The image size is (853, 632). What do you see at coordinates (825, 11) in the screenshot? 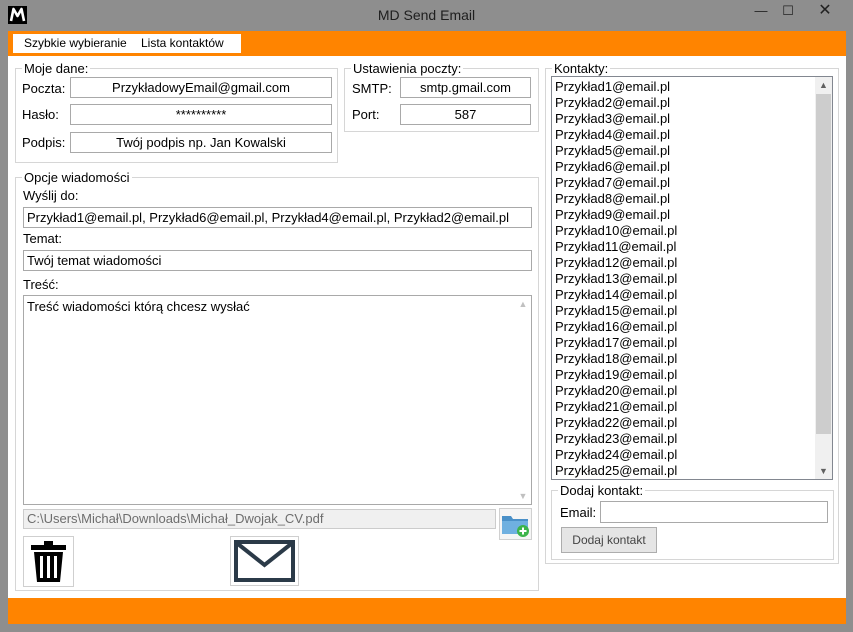
I see `close-button: ✕` at bounding box center [825, 11].